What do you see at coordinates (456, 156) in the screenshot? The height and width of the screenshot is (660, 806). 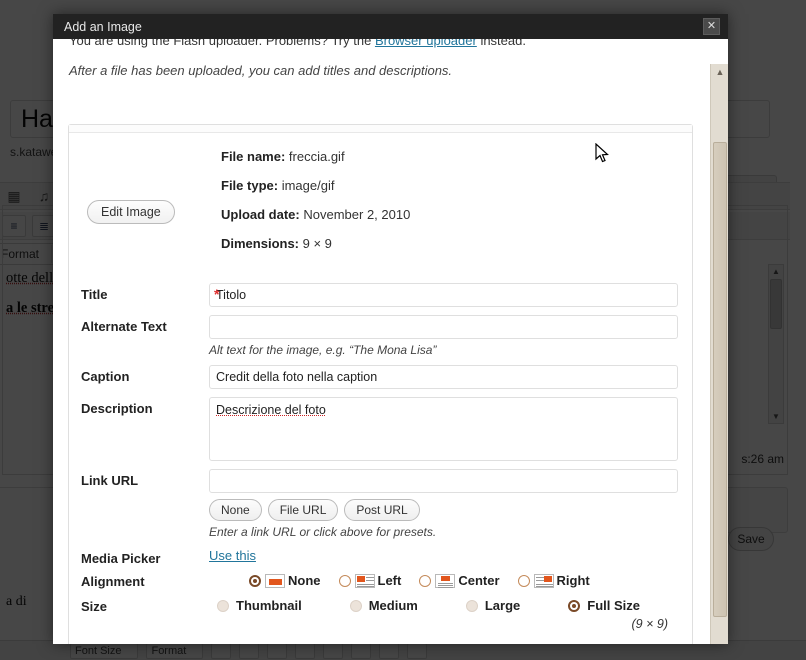 I see `meta-row-filename: File name: freccia.gif` at bounding box center [456, 156].